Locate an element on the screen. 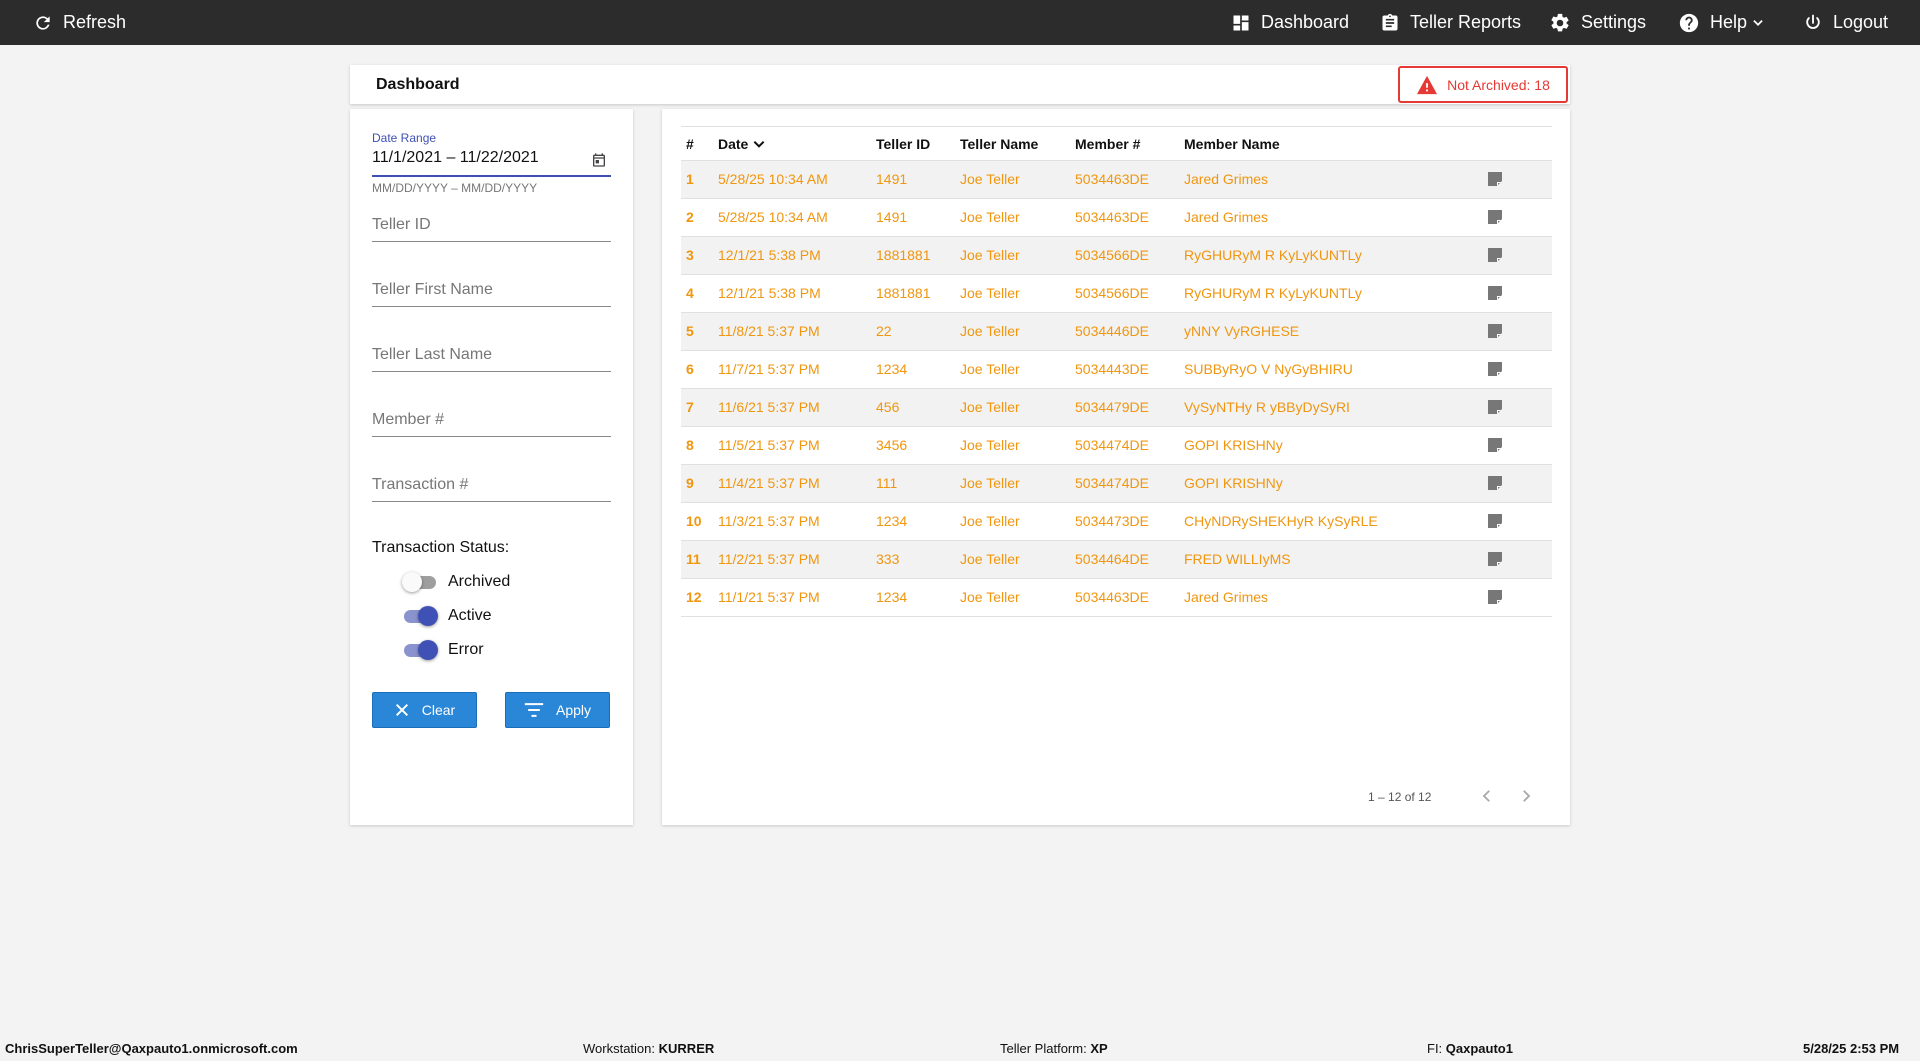 The width and height of the screenshot is (1920, 1061). row-member-name: FRED WILLIyMS is located at coordinates (1237, 559).